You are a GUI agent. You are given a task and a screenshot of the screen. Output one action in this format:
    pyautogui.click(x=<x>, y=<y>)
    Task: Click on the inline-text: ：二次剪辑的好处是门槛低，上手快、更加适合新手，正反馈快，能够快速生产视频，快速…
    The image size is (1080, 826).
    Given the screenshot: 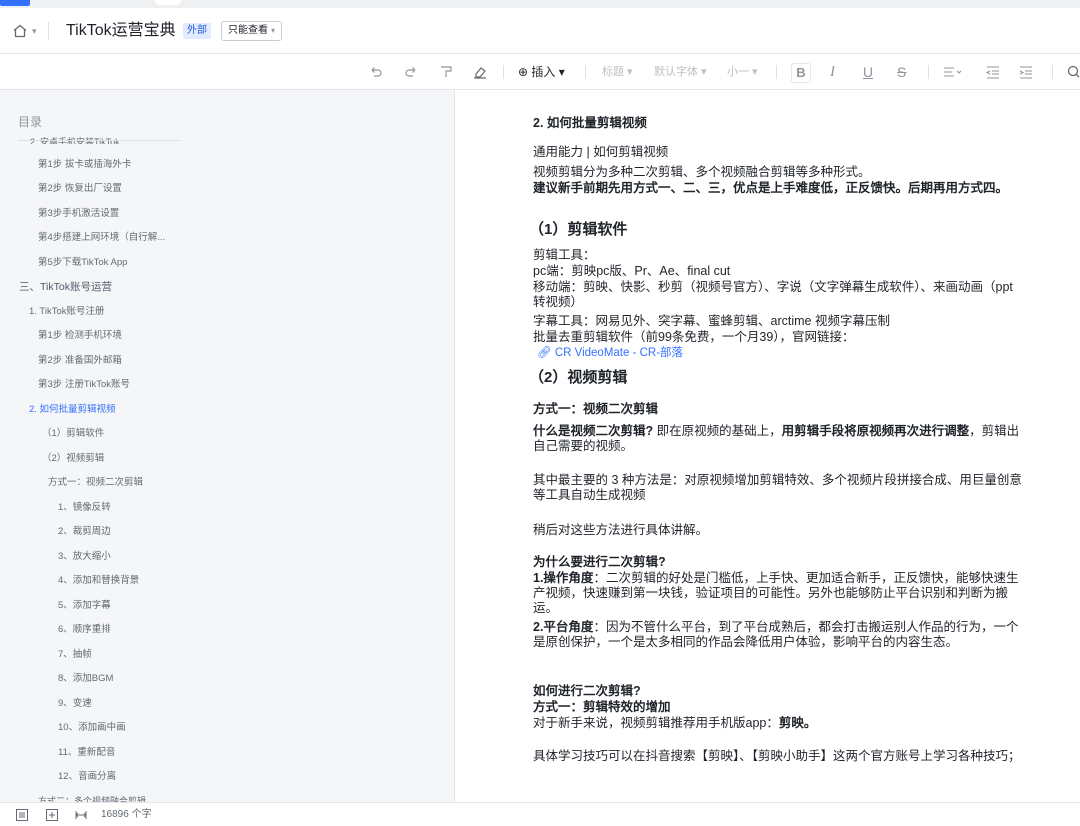 What is the action you would take?
    pyautogui.click(x=776, y=593)
    